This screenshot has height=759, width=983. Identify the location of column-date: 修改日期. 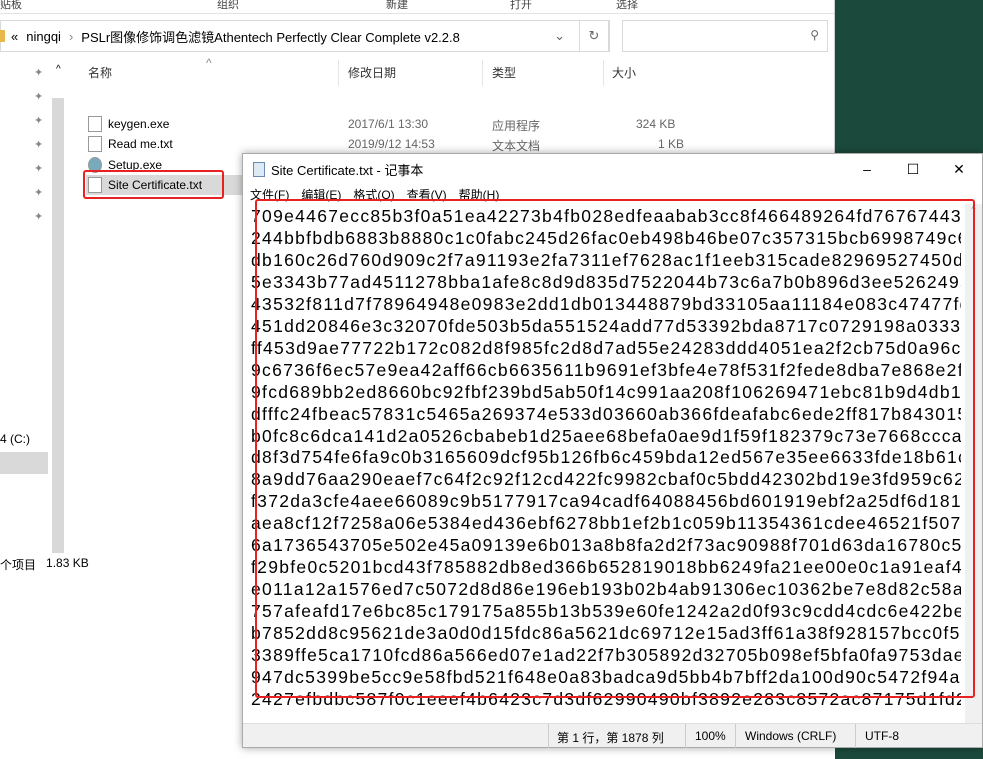
(372, 72).